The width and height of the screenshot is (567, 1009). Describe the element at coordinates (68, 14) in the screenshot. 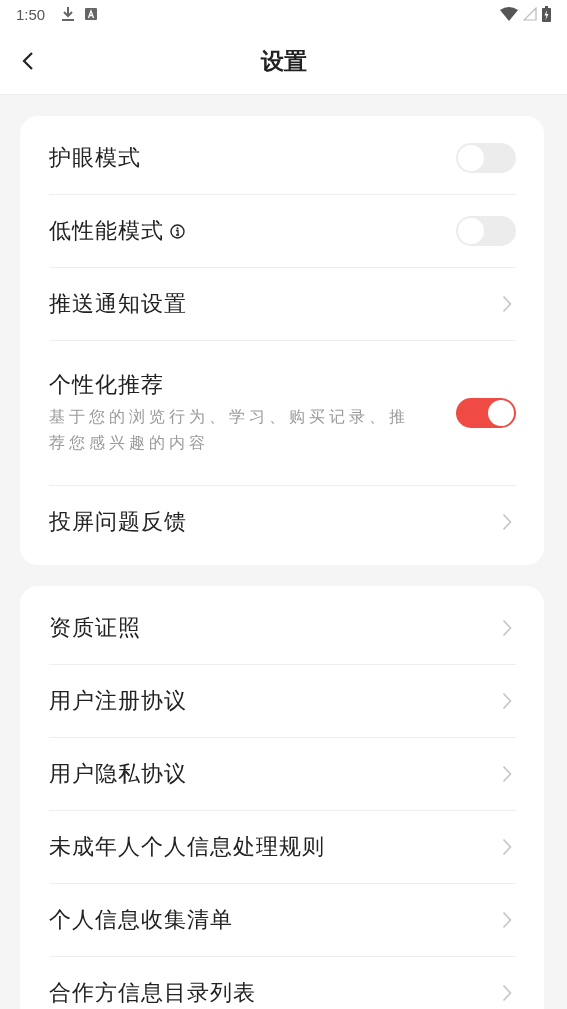

I see `download-icon` at that location.